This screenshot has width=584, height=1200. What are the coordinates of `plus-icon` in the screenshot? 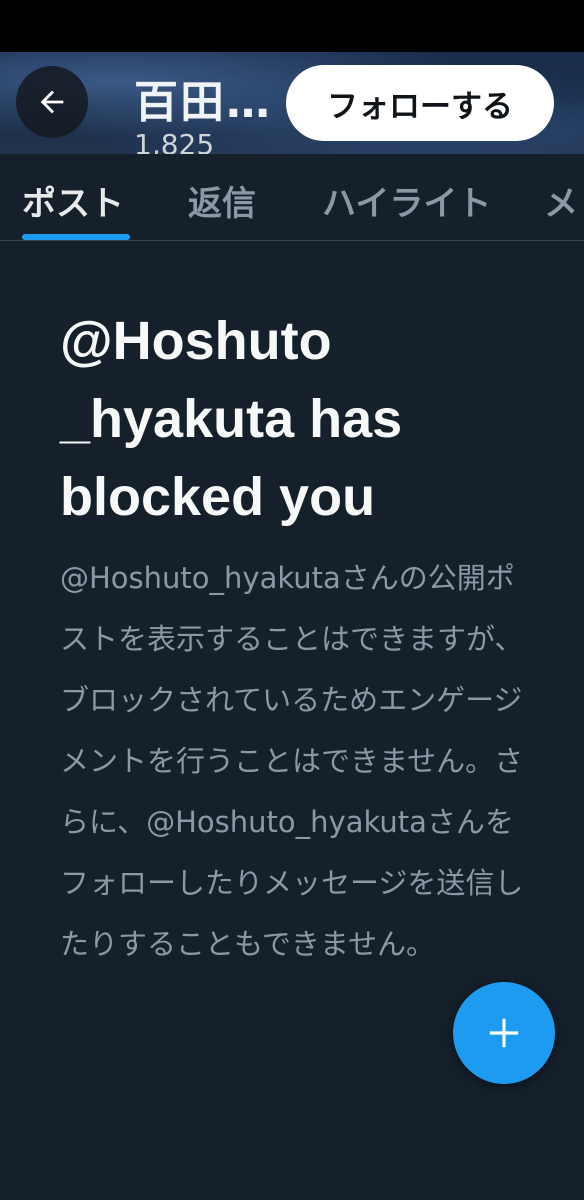 It's located at (504, 1033).